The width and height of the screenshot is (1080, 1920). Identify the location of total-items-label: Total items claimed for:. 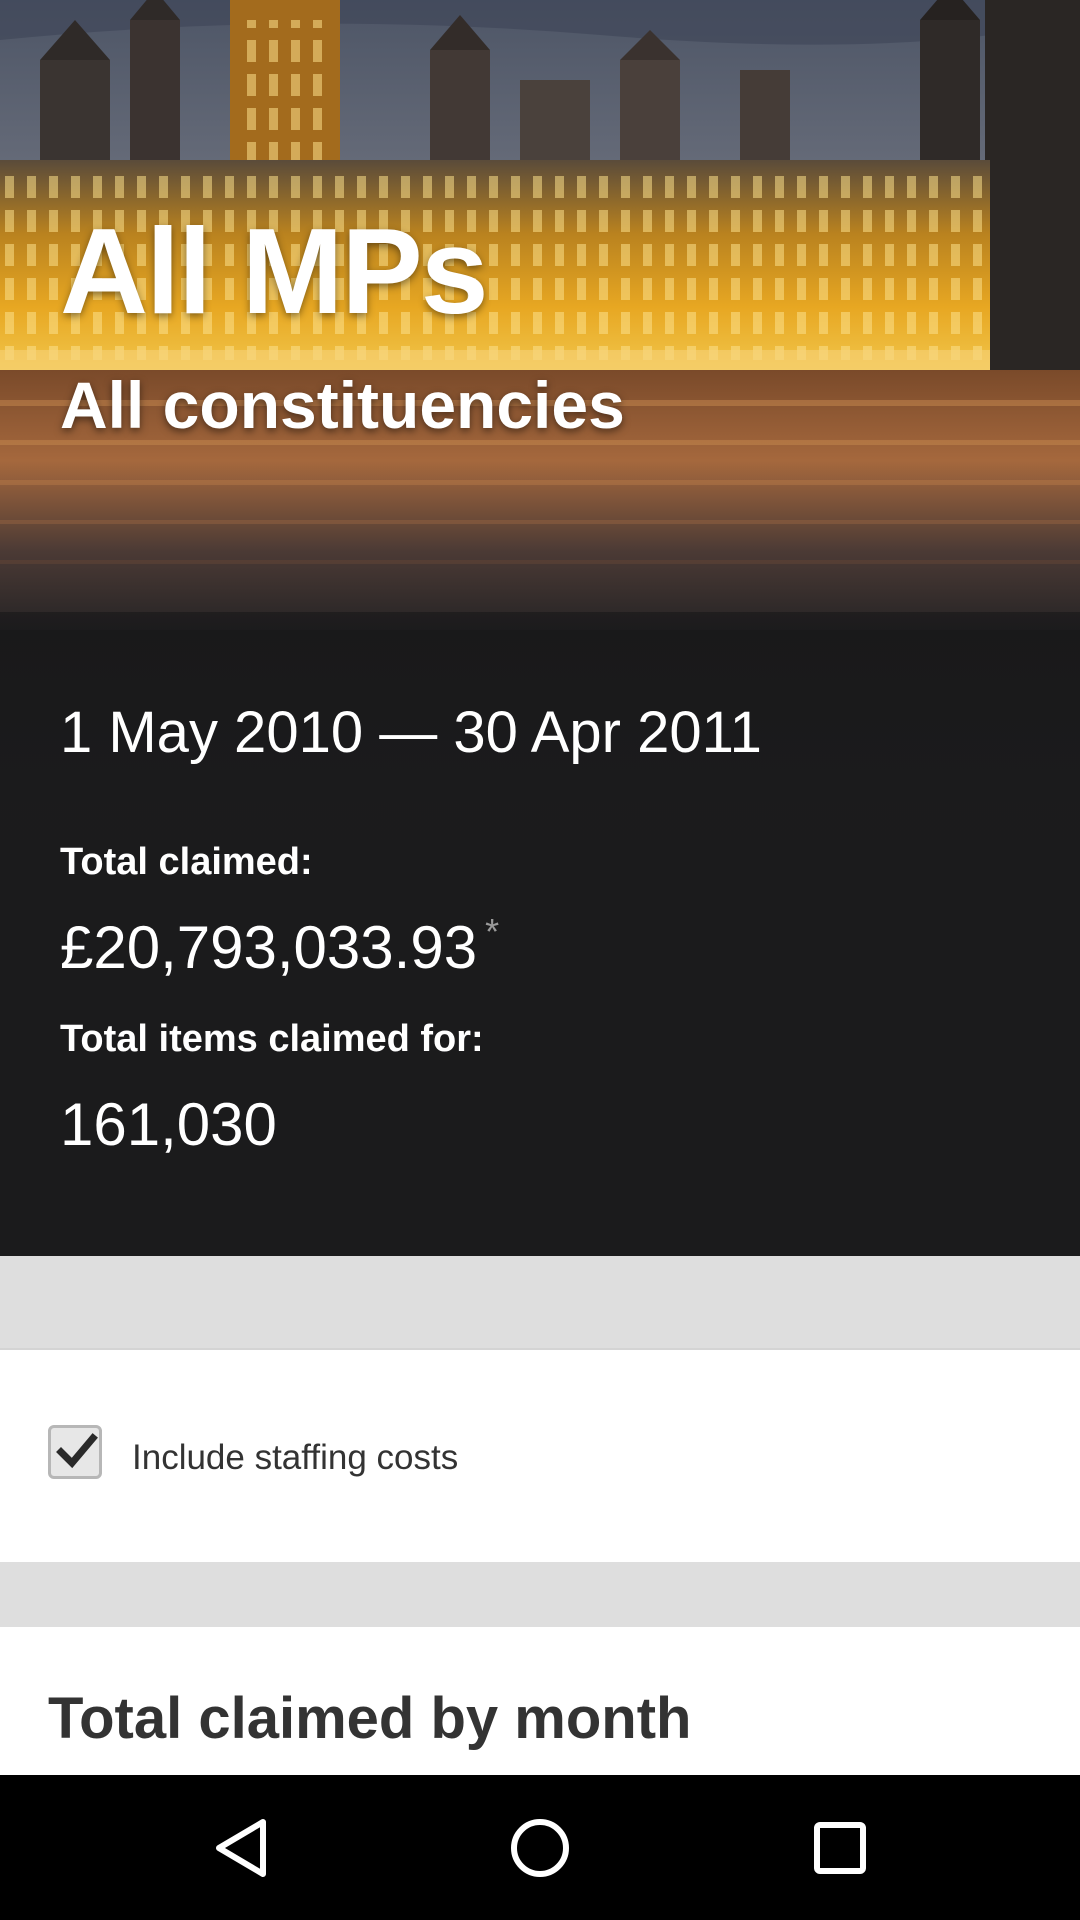
(272, 1039).